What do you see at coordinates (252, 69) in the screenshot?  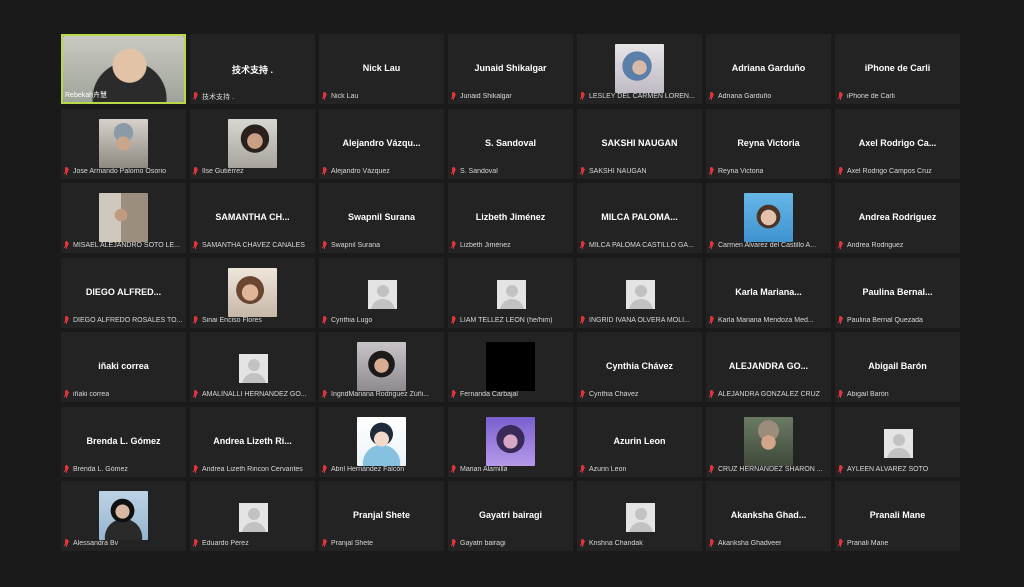 I see `participant-tile: 技术支持 . 技术支持 .` at bounding box center [252, 69].